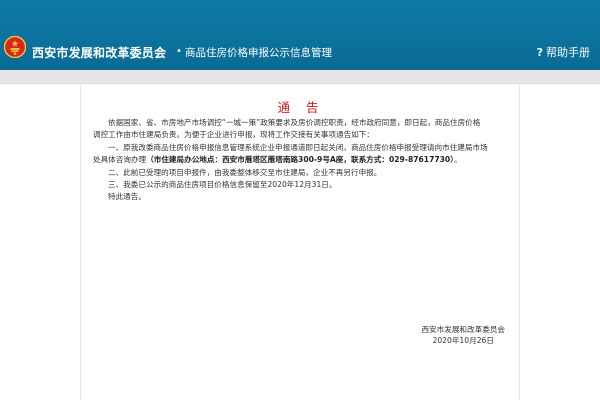 The image size is (600, 400). Describe the element at coordinates (463, 329) in the screenshot. I see `signature-org: 西安市发展和改革委员会` at that location.